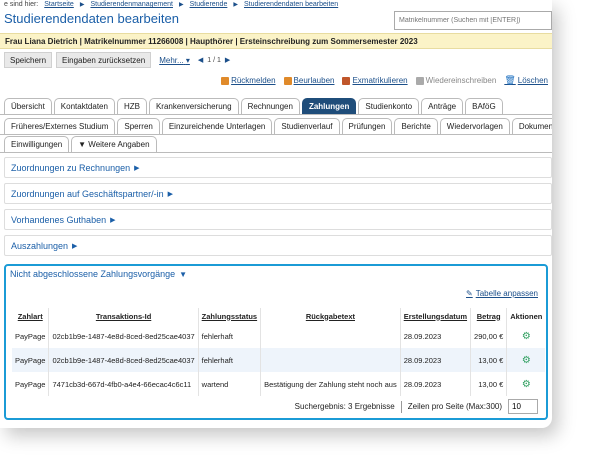  I want to click on reset-button: Eingaben zurücksetzen, so click(104, 60).